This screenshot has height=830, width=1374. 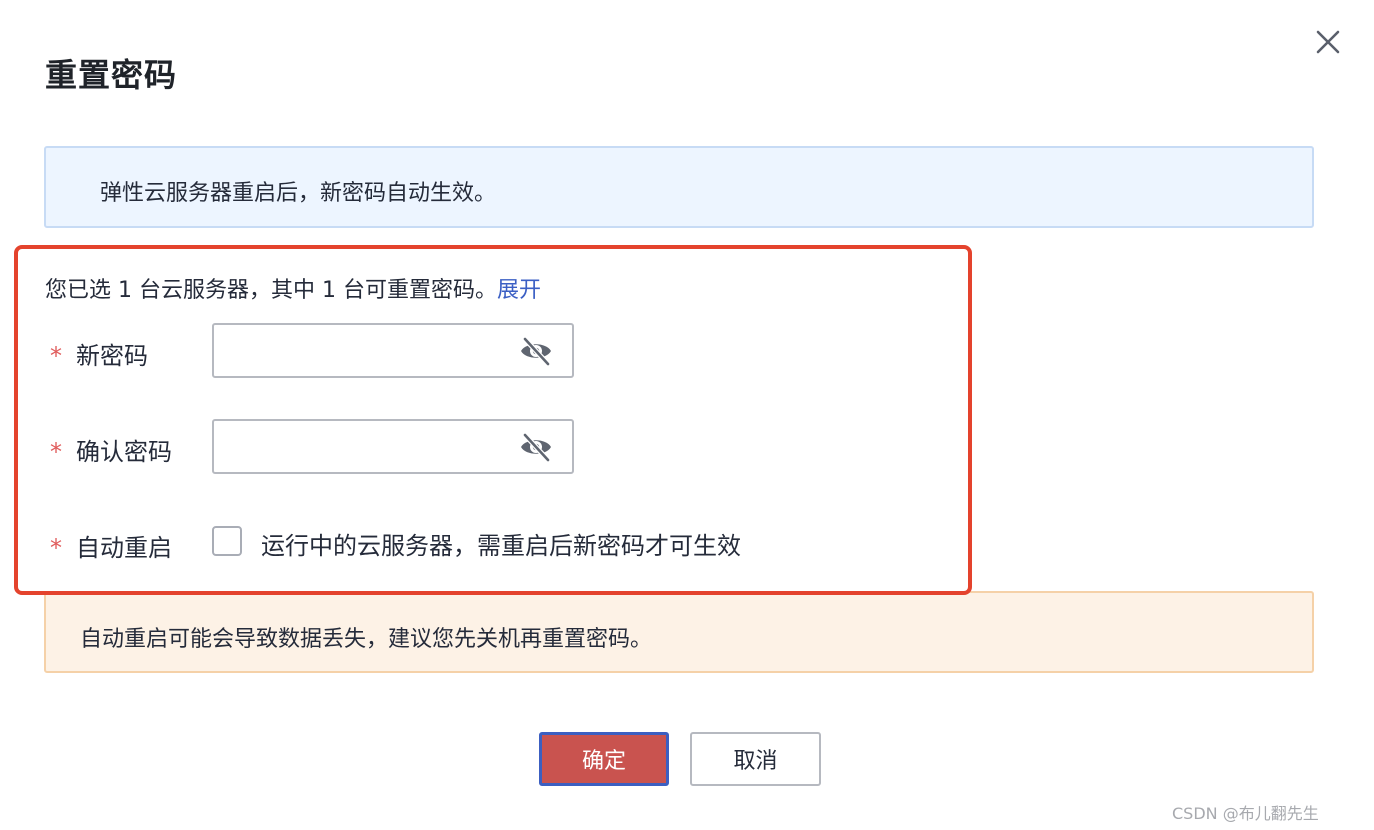 What do you see at coordinates (227, 541) in the screenshot?
I see `auto-restart-checkbox` at bounding box center [227, 541].